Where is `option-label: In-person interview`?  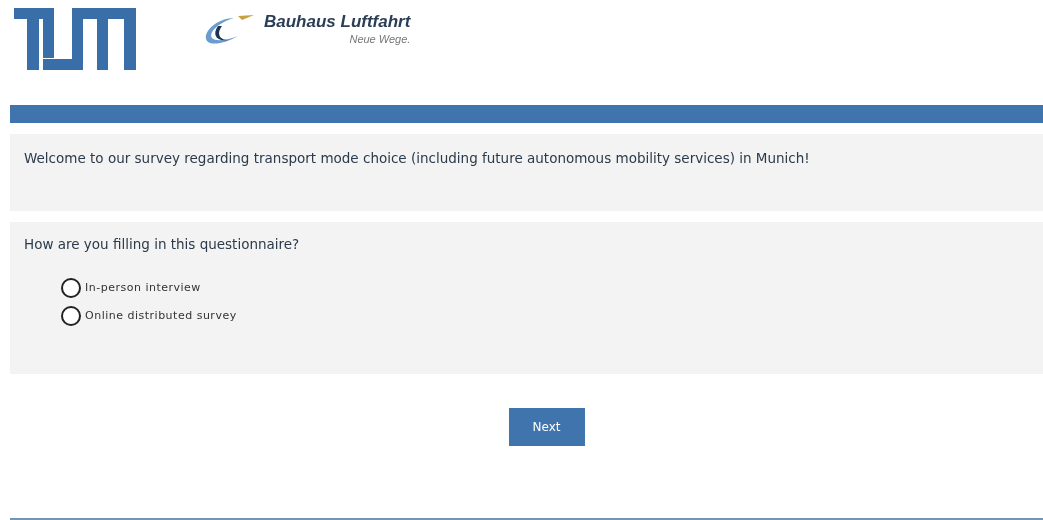
option-label: In-person interview is located at coordinates (143, 288).